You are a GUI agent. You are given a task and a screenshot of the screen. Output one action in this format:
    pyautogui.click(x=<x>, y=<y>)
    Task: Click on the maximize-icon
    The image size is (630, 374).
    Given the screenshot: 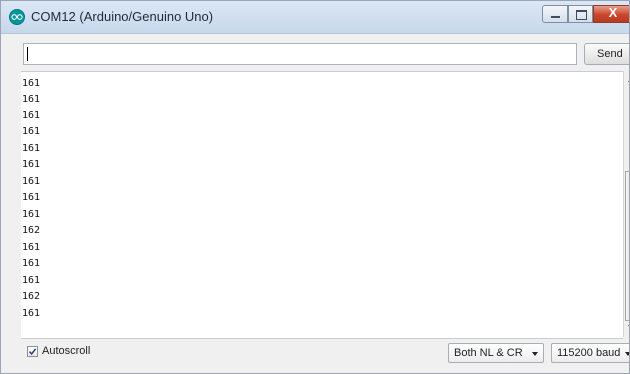 What is the action you would take?
    pyautogui.click(x=581, y=15)
    